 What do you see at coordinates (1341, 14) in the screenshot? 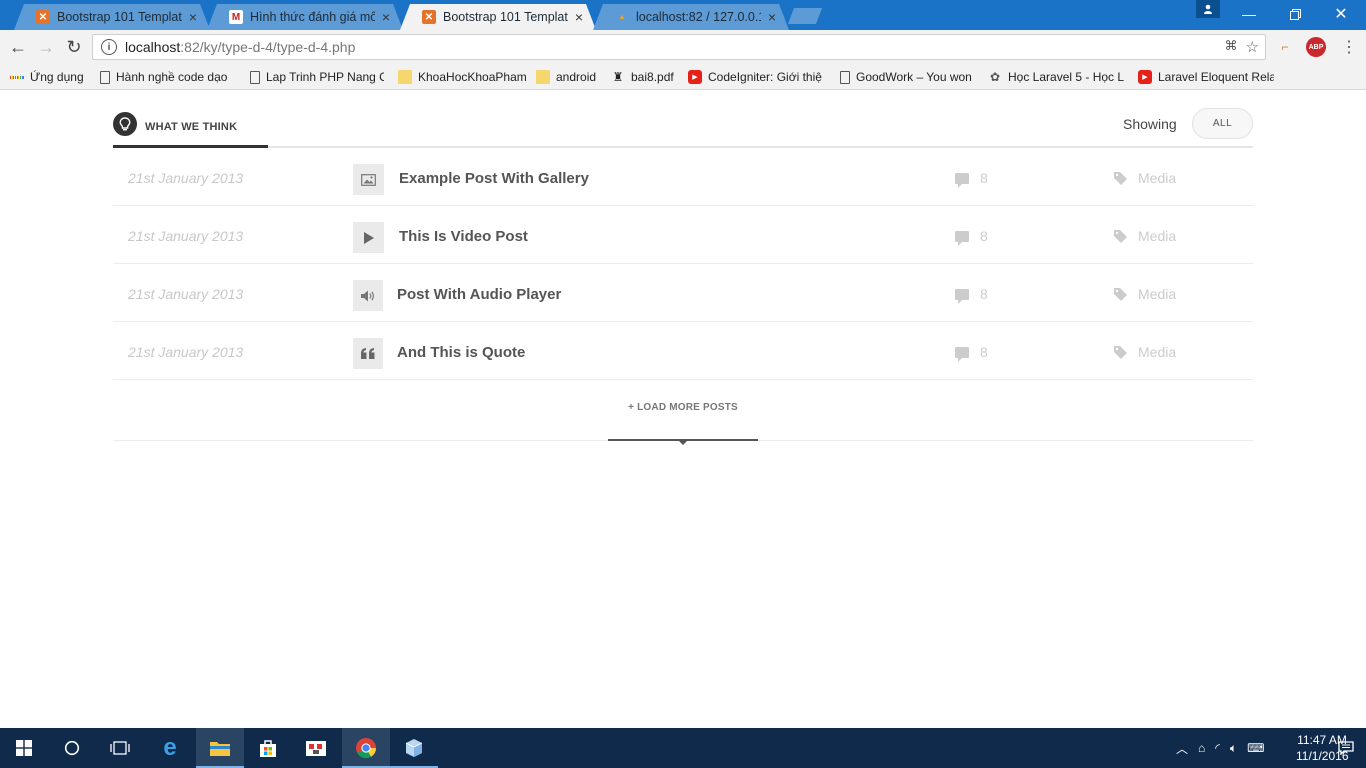
I see `close-window-button: ✕` at bounding box center [1341, 14].